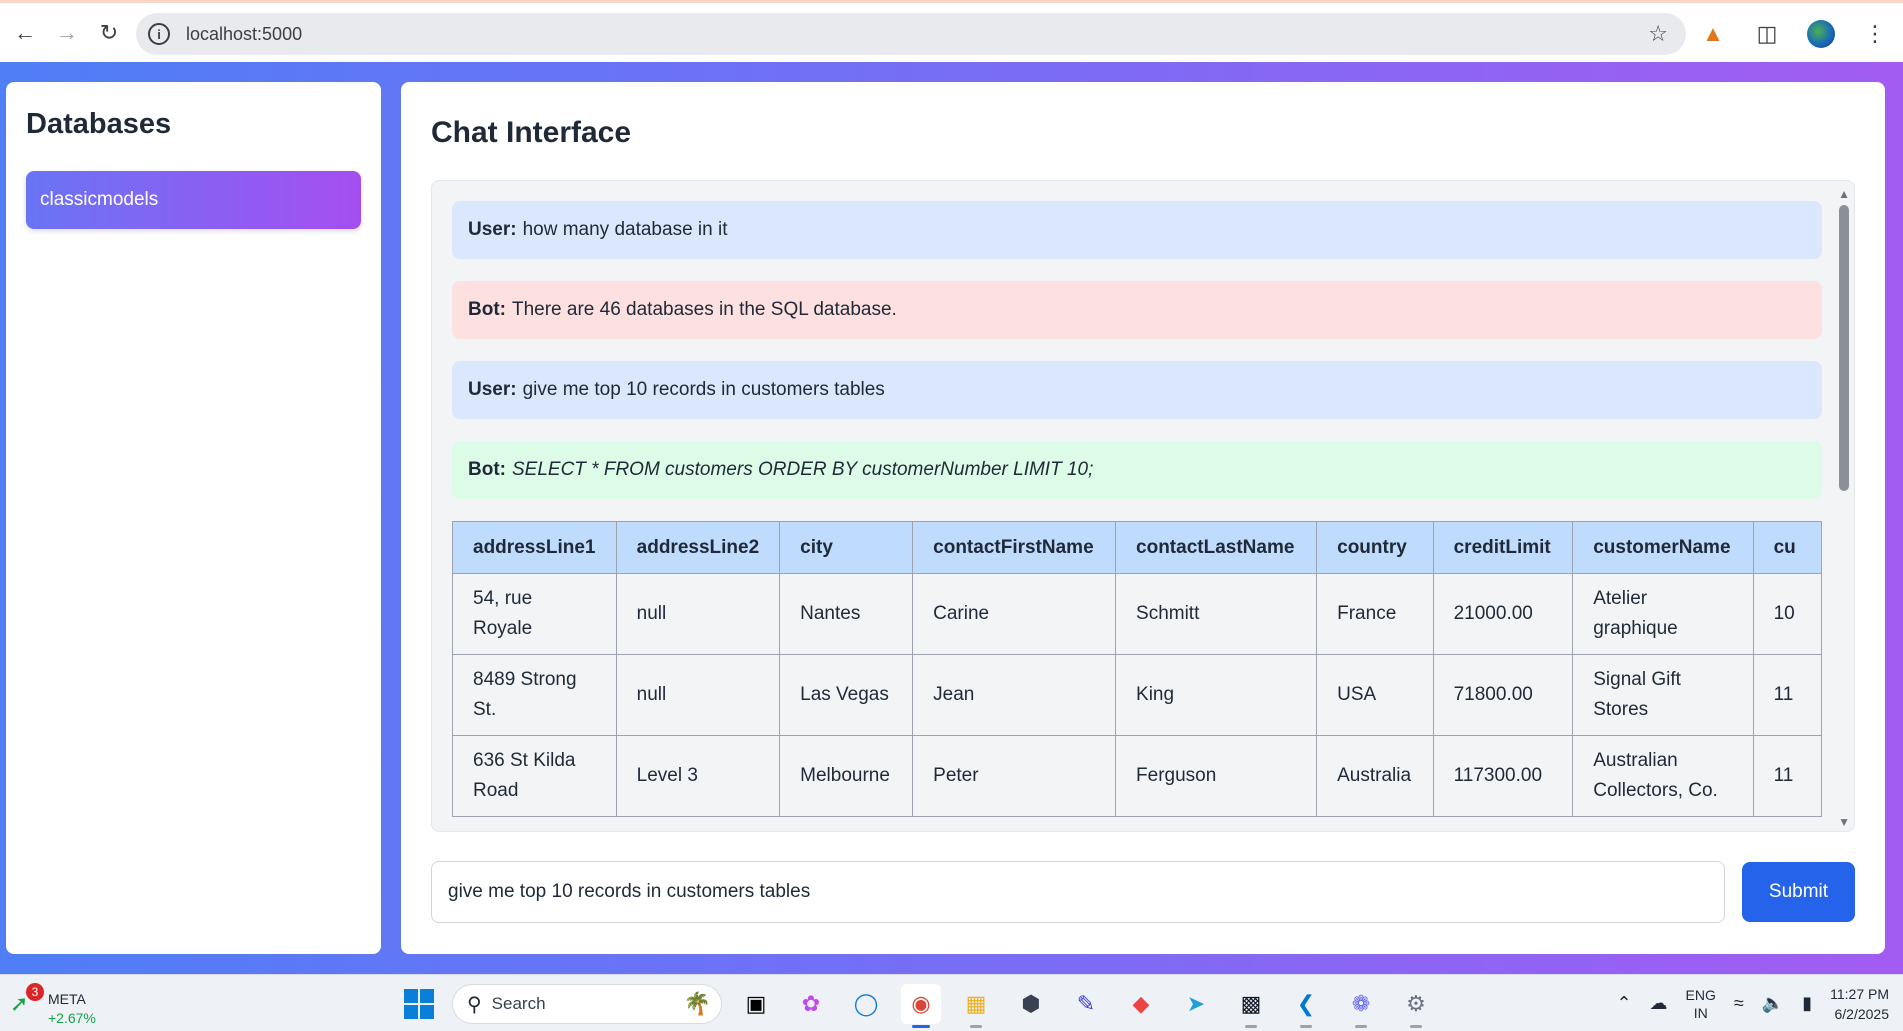 The image size is (1903, 1031). Describe the element at coordinates (1503, 695) in the screenshot. I see `table-cell: 71800.00` at that location.